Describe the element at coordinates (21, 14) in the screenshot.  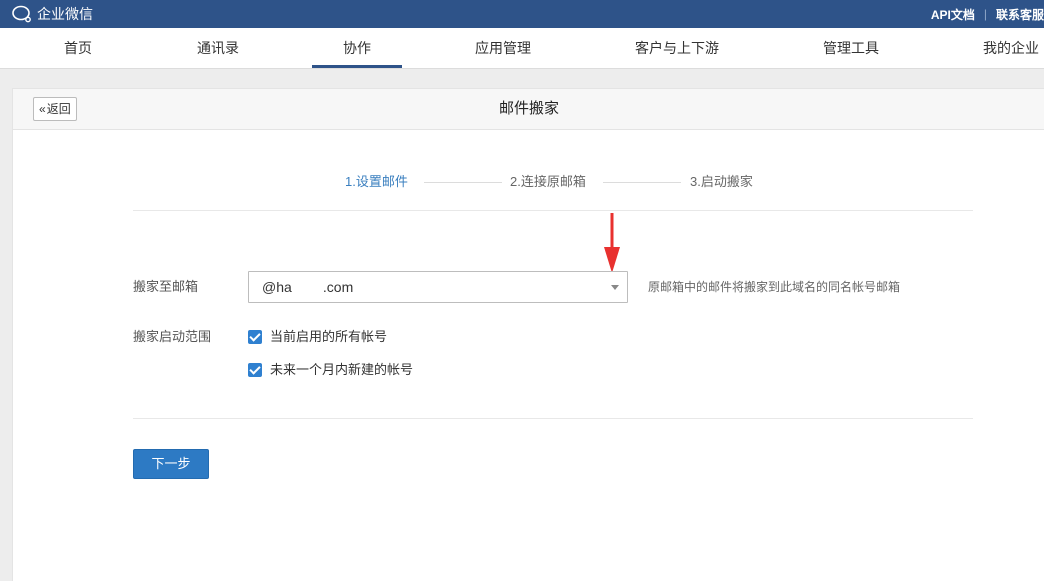
I see `wecom-logo-icon` at that location.